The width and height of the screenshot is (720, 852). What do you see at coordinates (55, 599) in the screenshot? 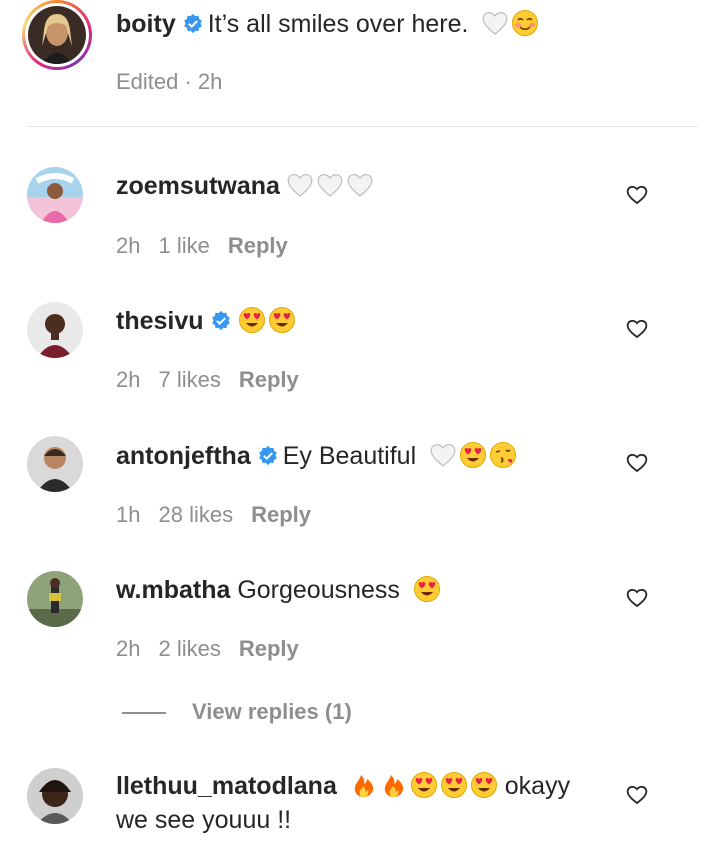
I see `avatar-w-mbatha` at bounding box center [55, 599].